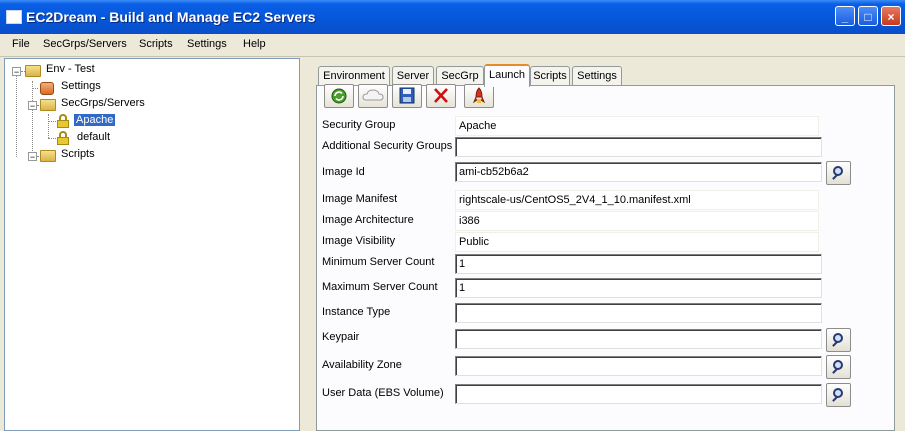  I want to click on tab-environment: Environment, so click(354, 75).